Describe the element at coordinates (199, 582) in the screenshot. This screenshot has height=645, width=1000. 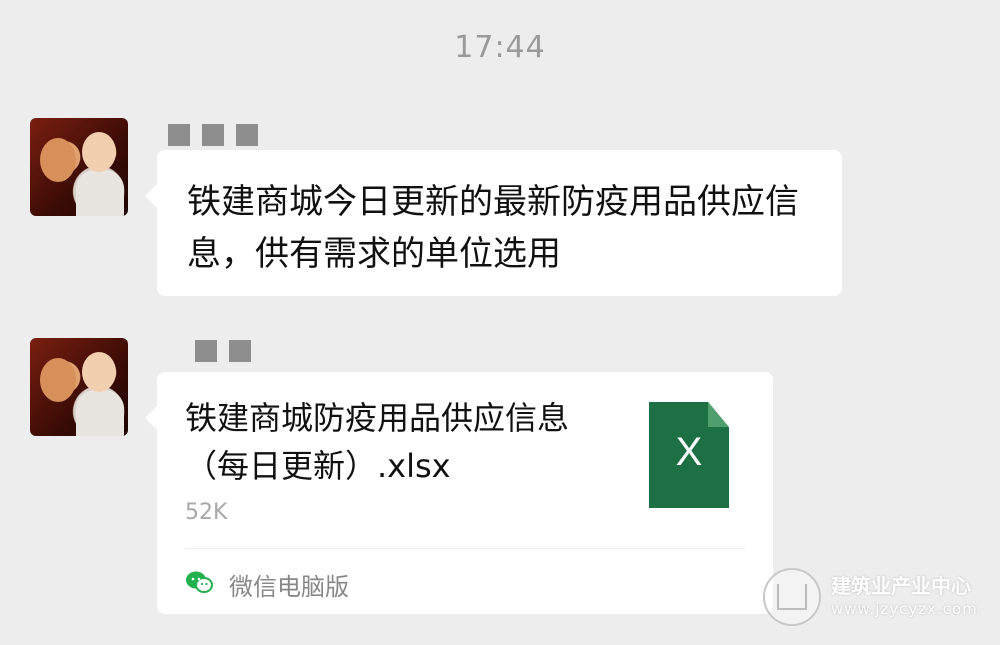
I see `wechat-icon` at that location.